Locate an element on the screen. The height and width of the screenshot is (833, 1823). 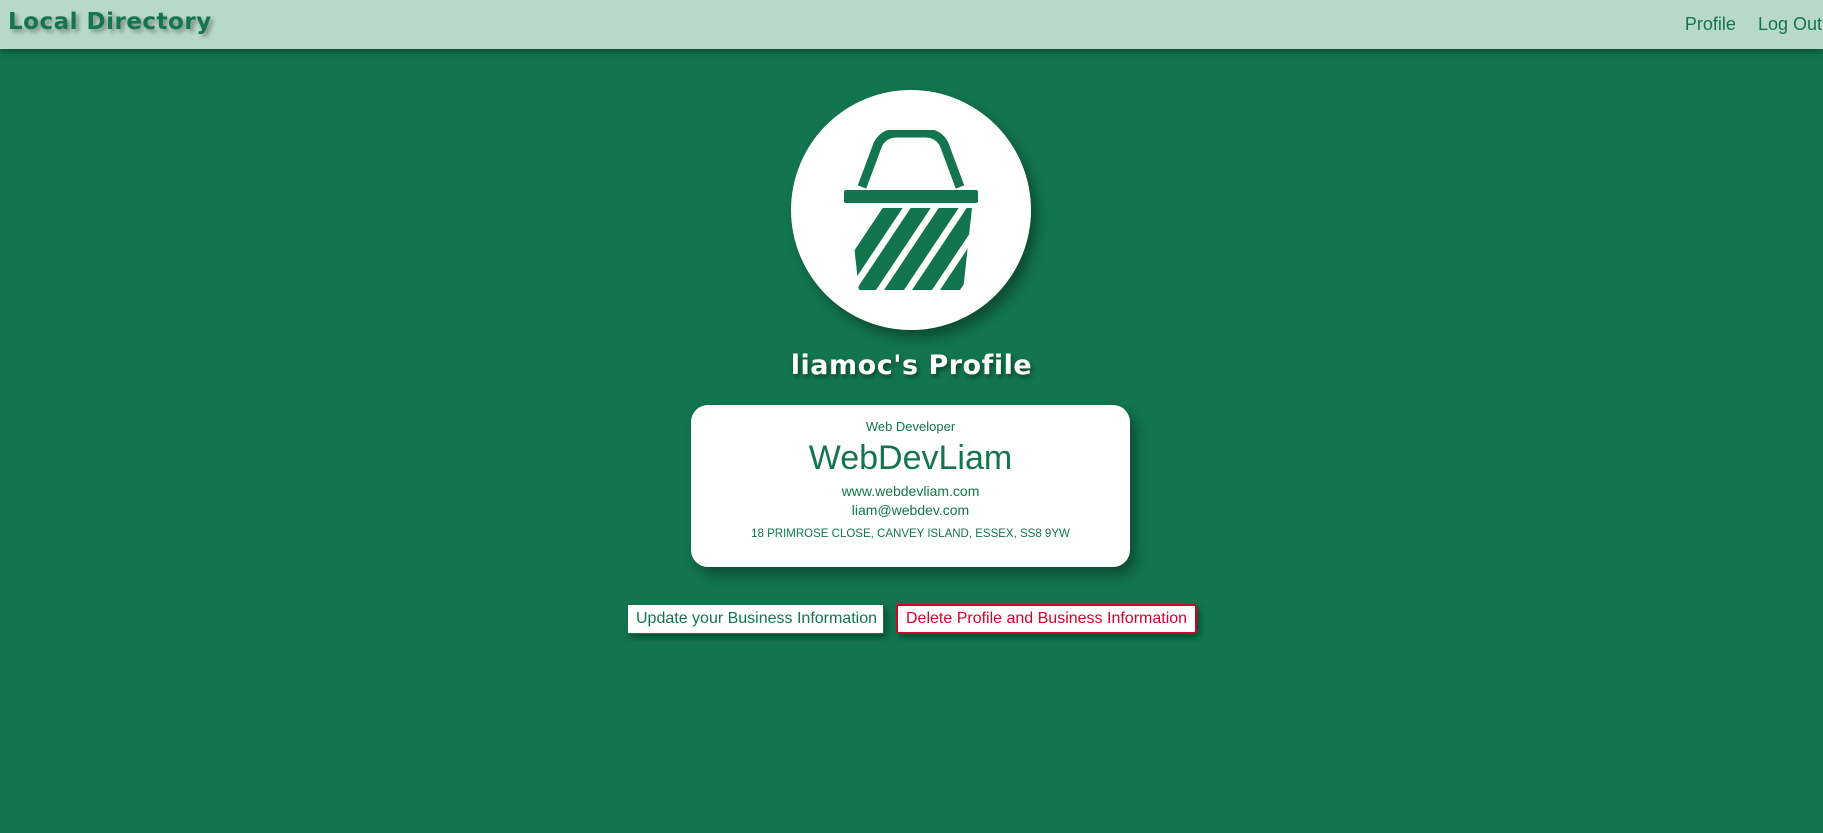
navbar: Local Directory Profile Log Out is located at coordinates (911, 24).